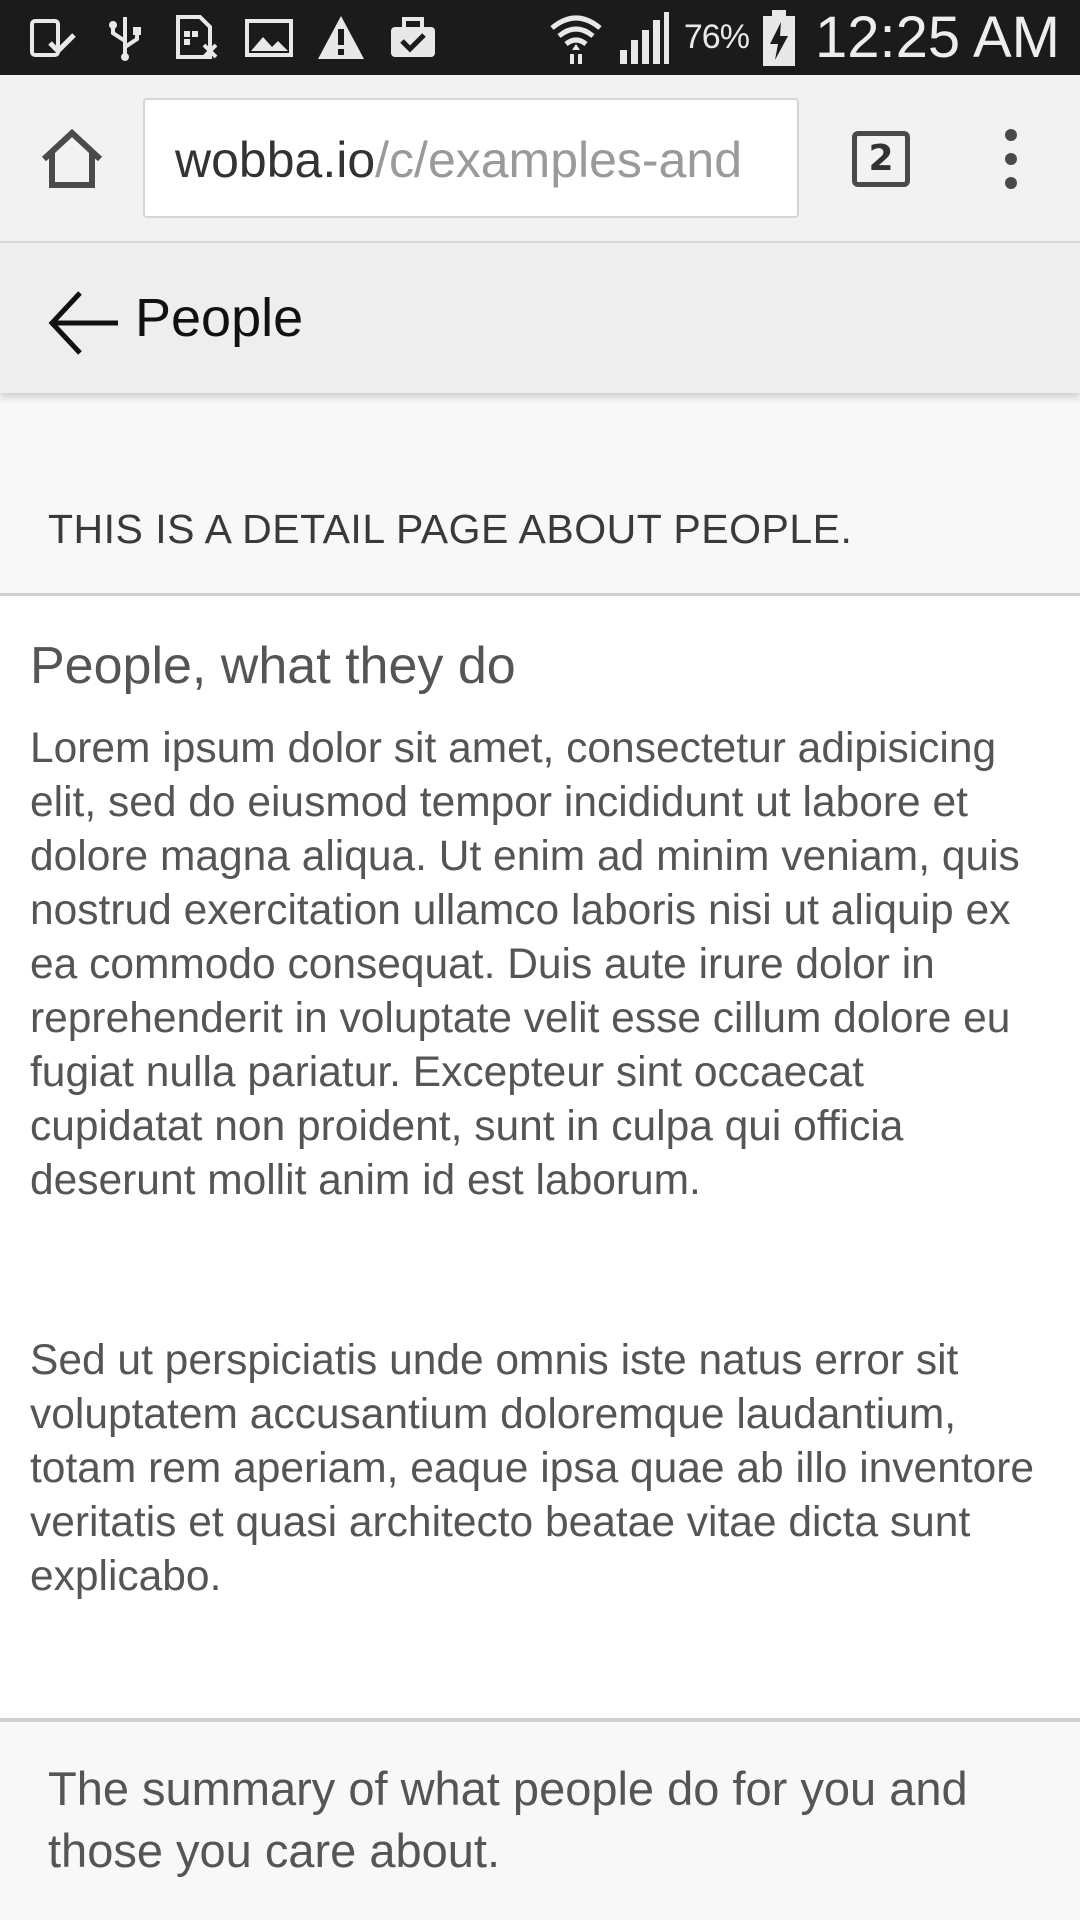  Describe the element at coordinates (125, 39) in the screenshot. I see `usb-icon` at that location.